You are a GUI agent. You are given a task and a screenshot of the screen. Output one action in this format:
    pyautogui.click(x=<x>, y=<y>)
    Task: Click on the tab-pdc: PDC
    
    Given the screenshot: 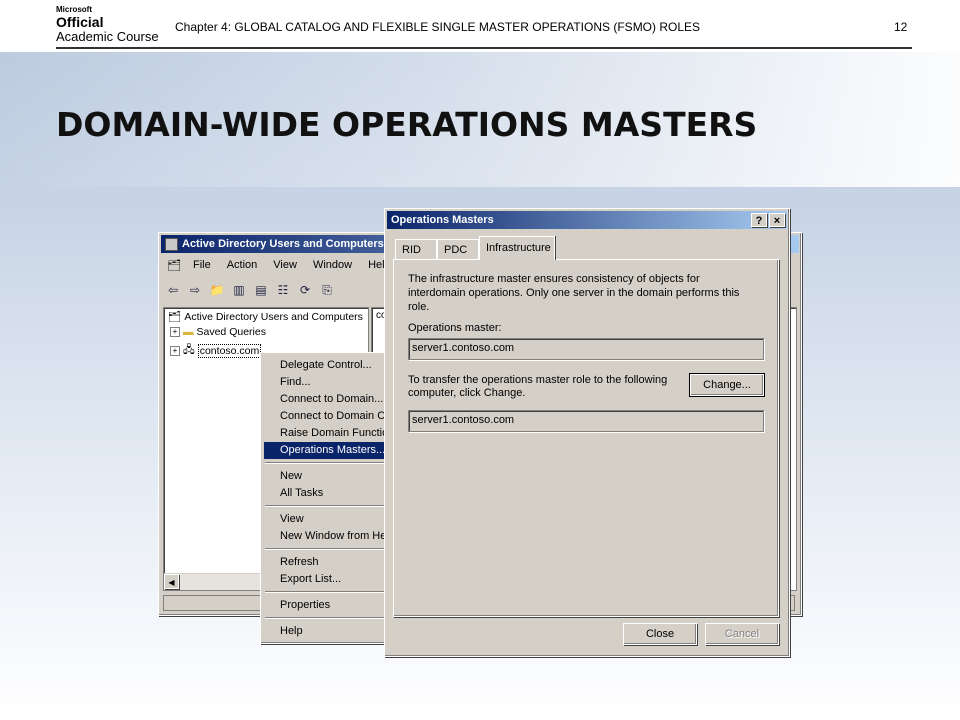 What is the action you would take?
    pyautogui.click(x=458, y=249)
    